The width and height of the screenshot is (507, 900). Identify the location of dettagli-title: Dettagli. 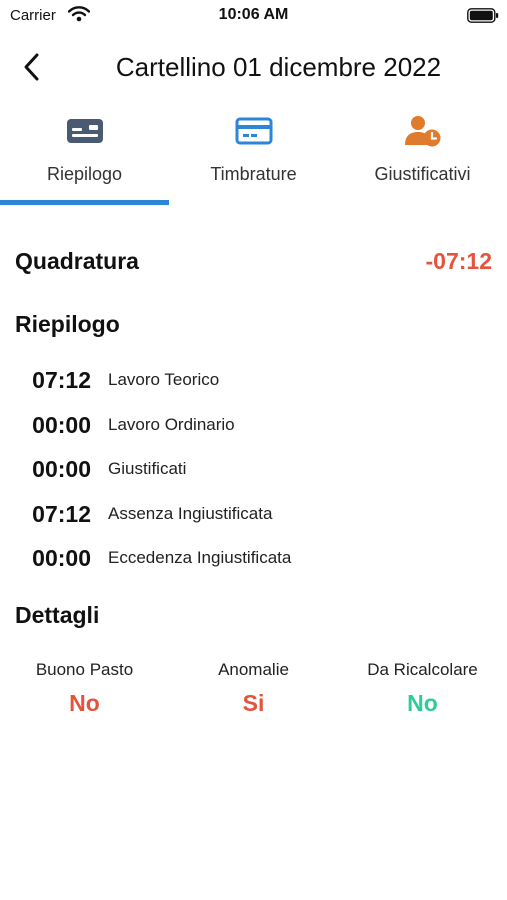
(57, 615).